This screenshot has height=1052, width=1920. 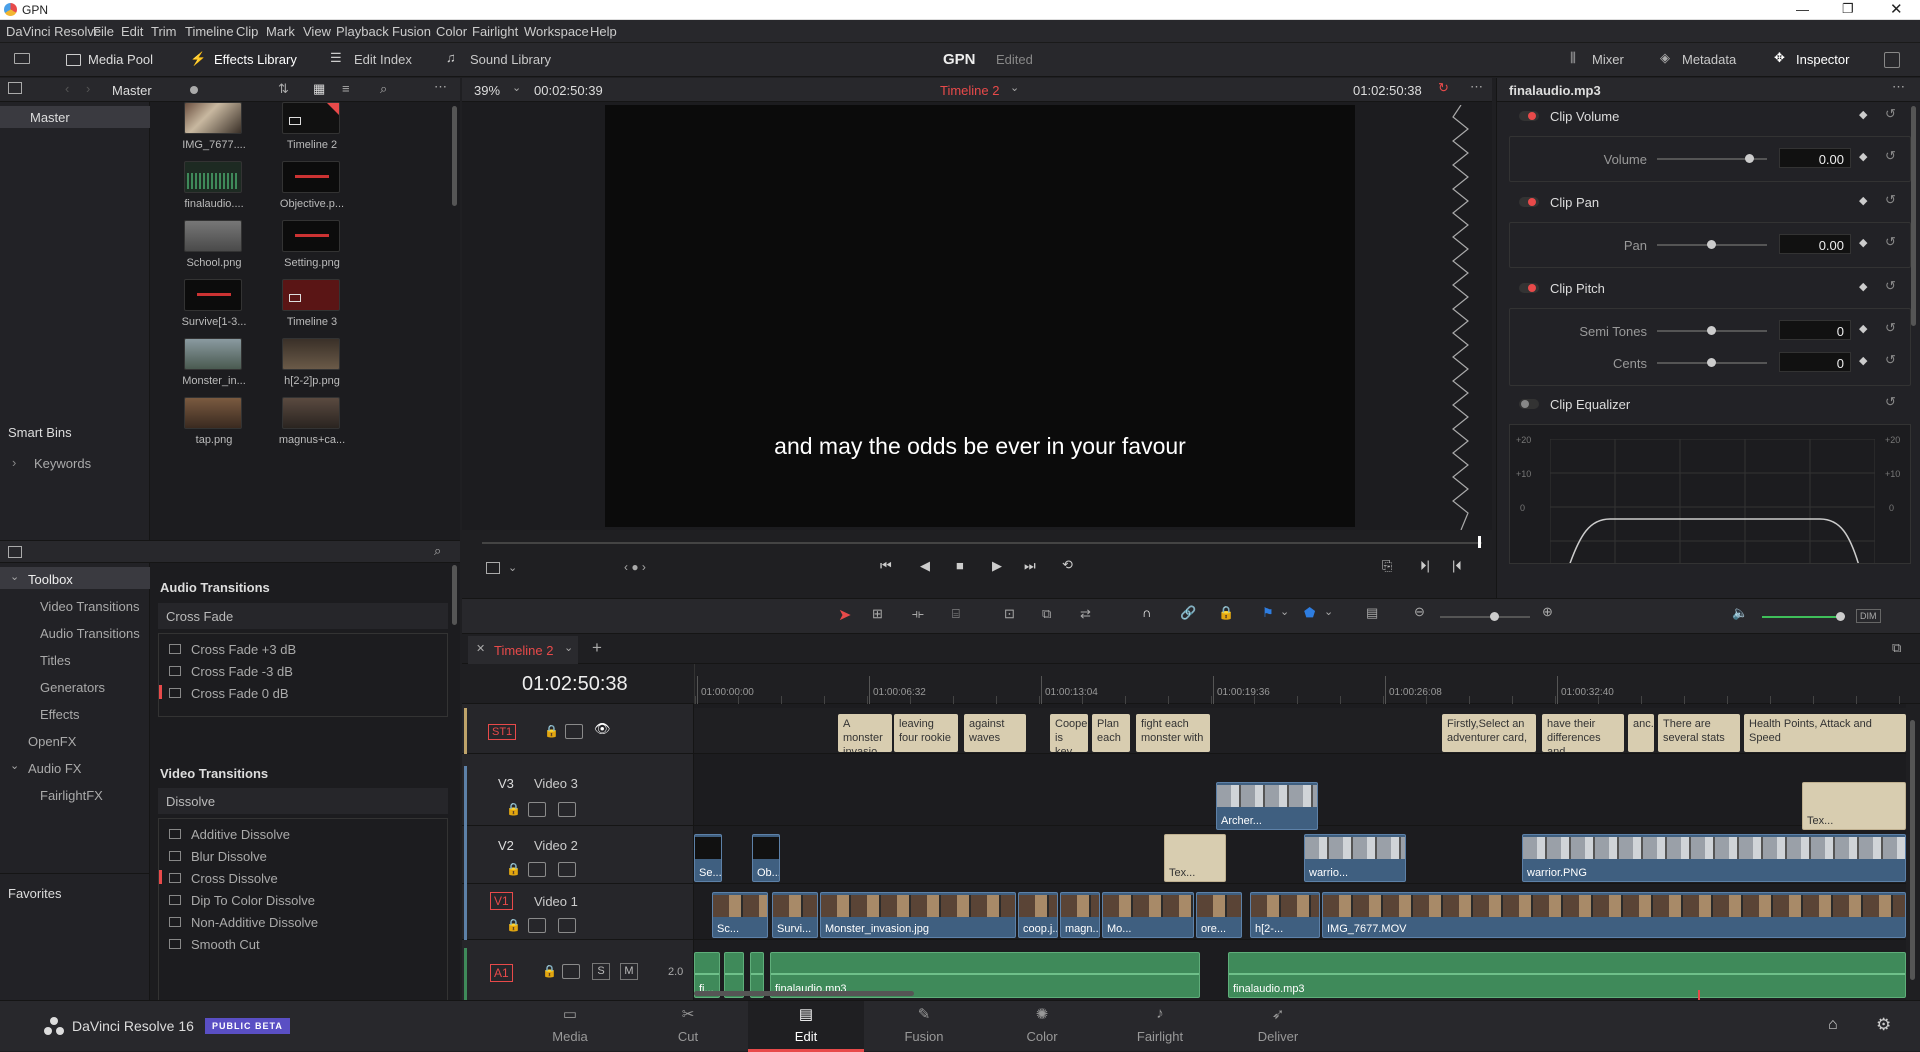 I want to click on play-reverse-icon: ◀, so click(x=925, y=566).